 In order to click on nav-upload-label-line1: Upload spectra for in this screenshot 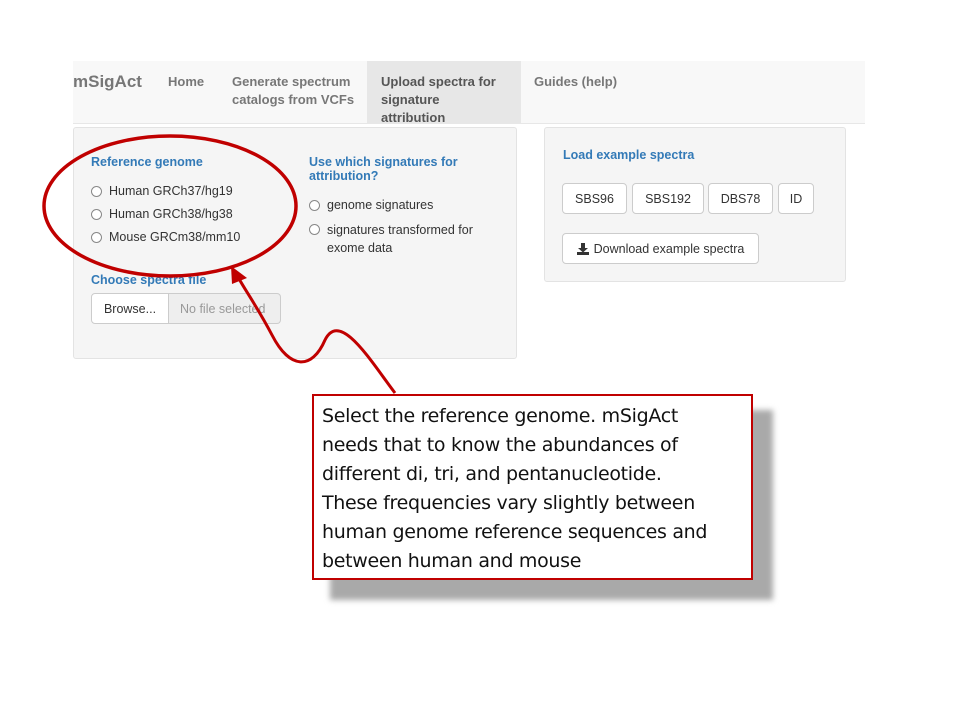, I will do `click(438, 81)`.